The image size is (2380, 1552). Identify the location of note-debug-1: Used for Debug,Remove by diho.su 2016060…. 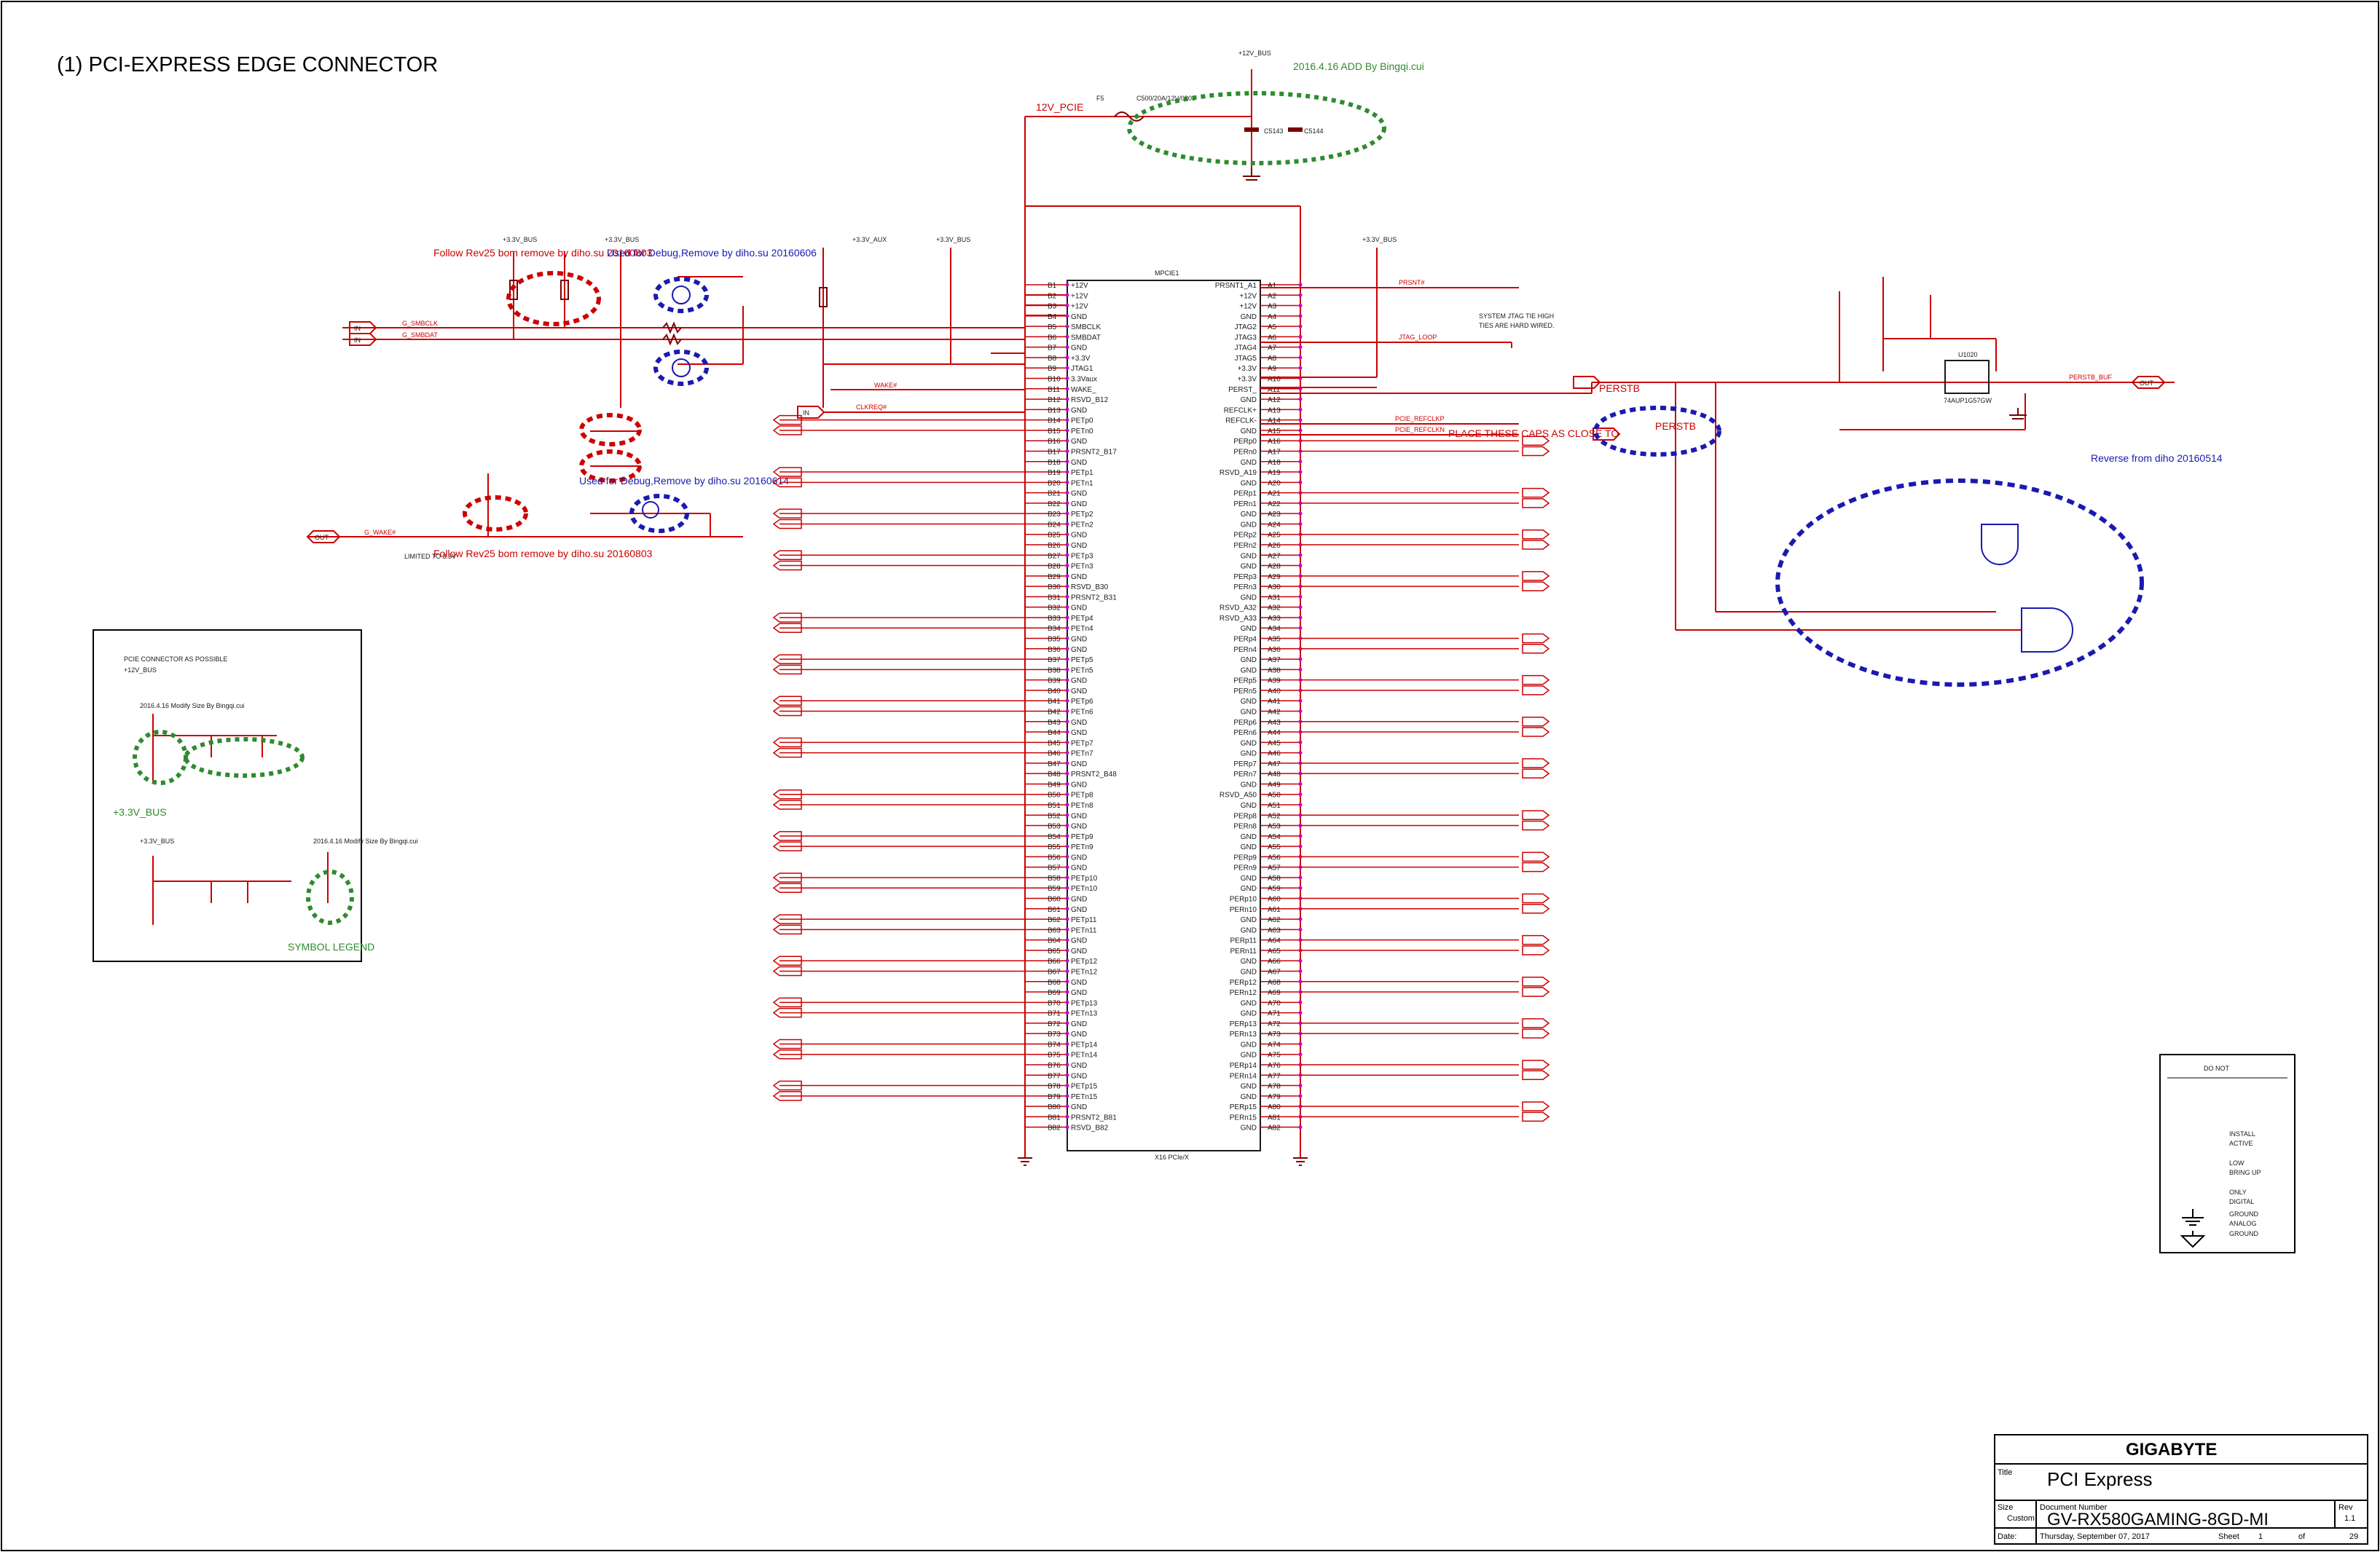
(712, 253).